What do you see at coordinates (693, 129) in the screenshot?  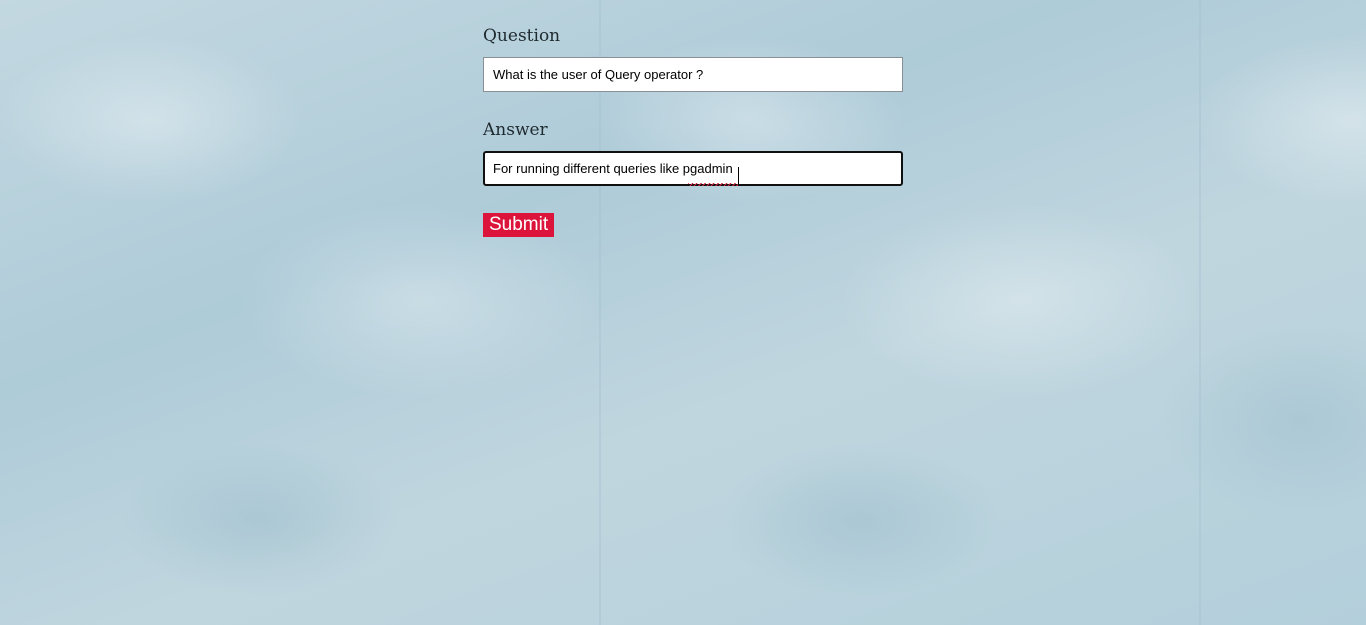 I see `question-answer-form: Question Answer Submit` at bounding box center [693, 129].